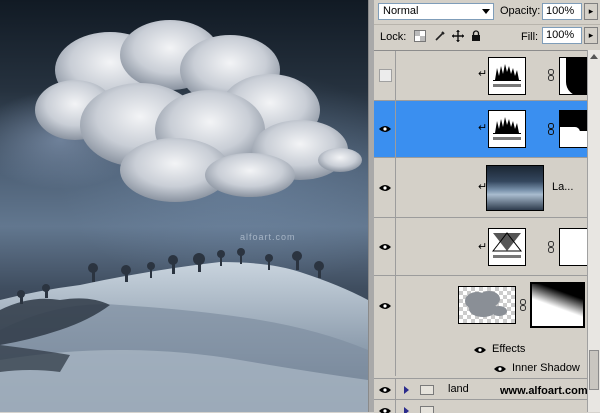  Describe the element at coordinates (480, 326) in the screenshot. I see `layer-row` at that location.